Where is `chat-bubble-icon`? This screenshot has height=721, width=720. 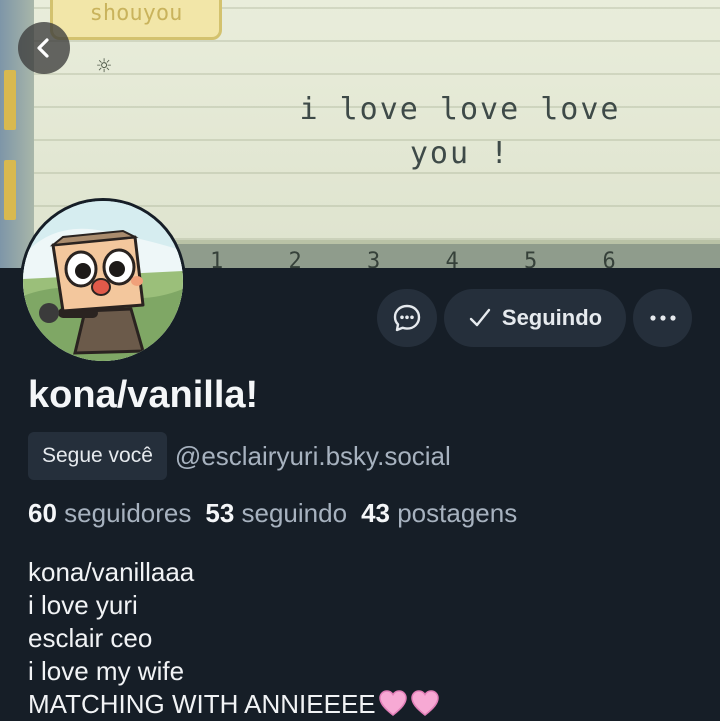 chat-bubble-icon is located at coordinates (407, 318).